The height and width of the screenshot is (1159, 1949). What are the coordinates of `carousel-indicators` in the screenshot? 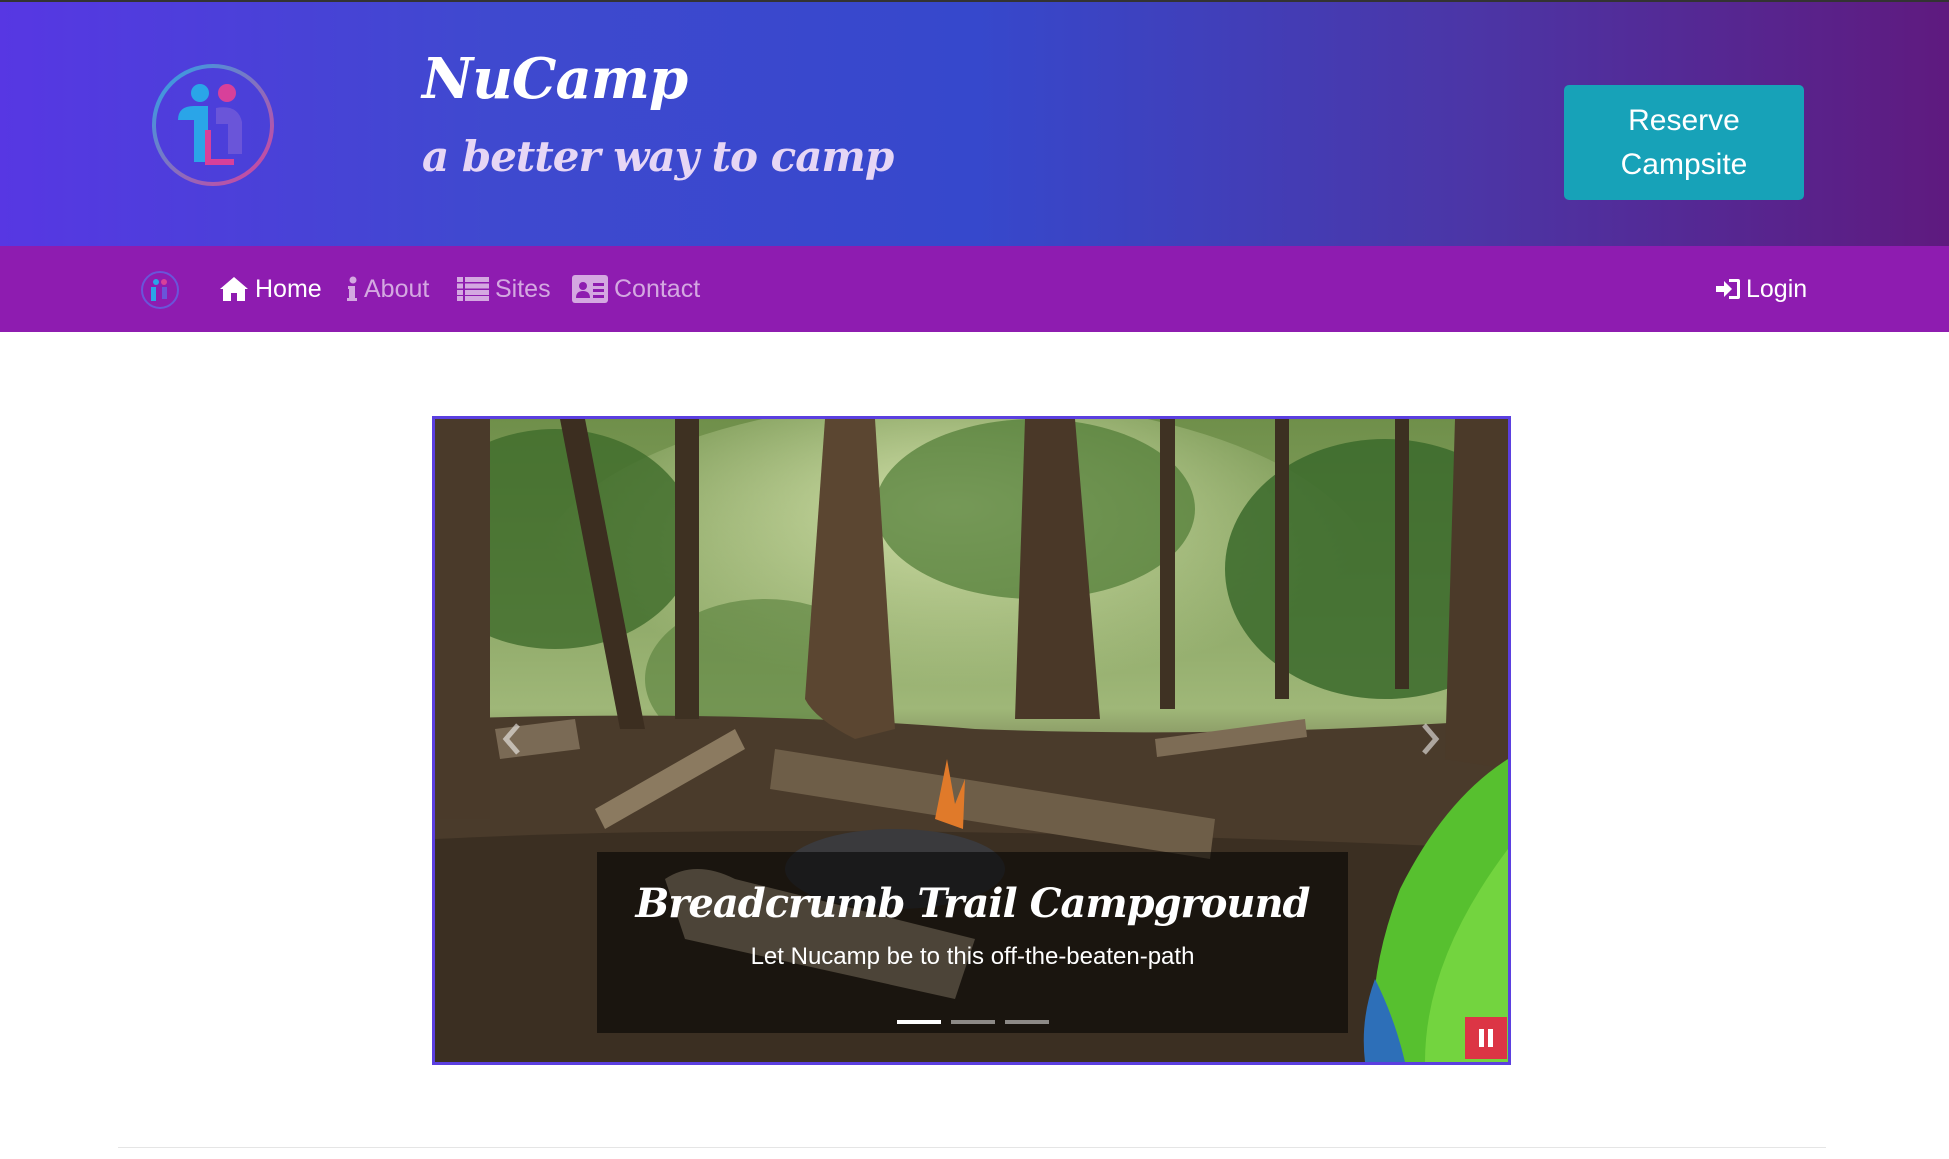 It's located at (973, 1022).